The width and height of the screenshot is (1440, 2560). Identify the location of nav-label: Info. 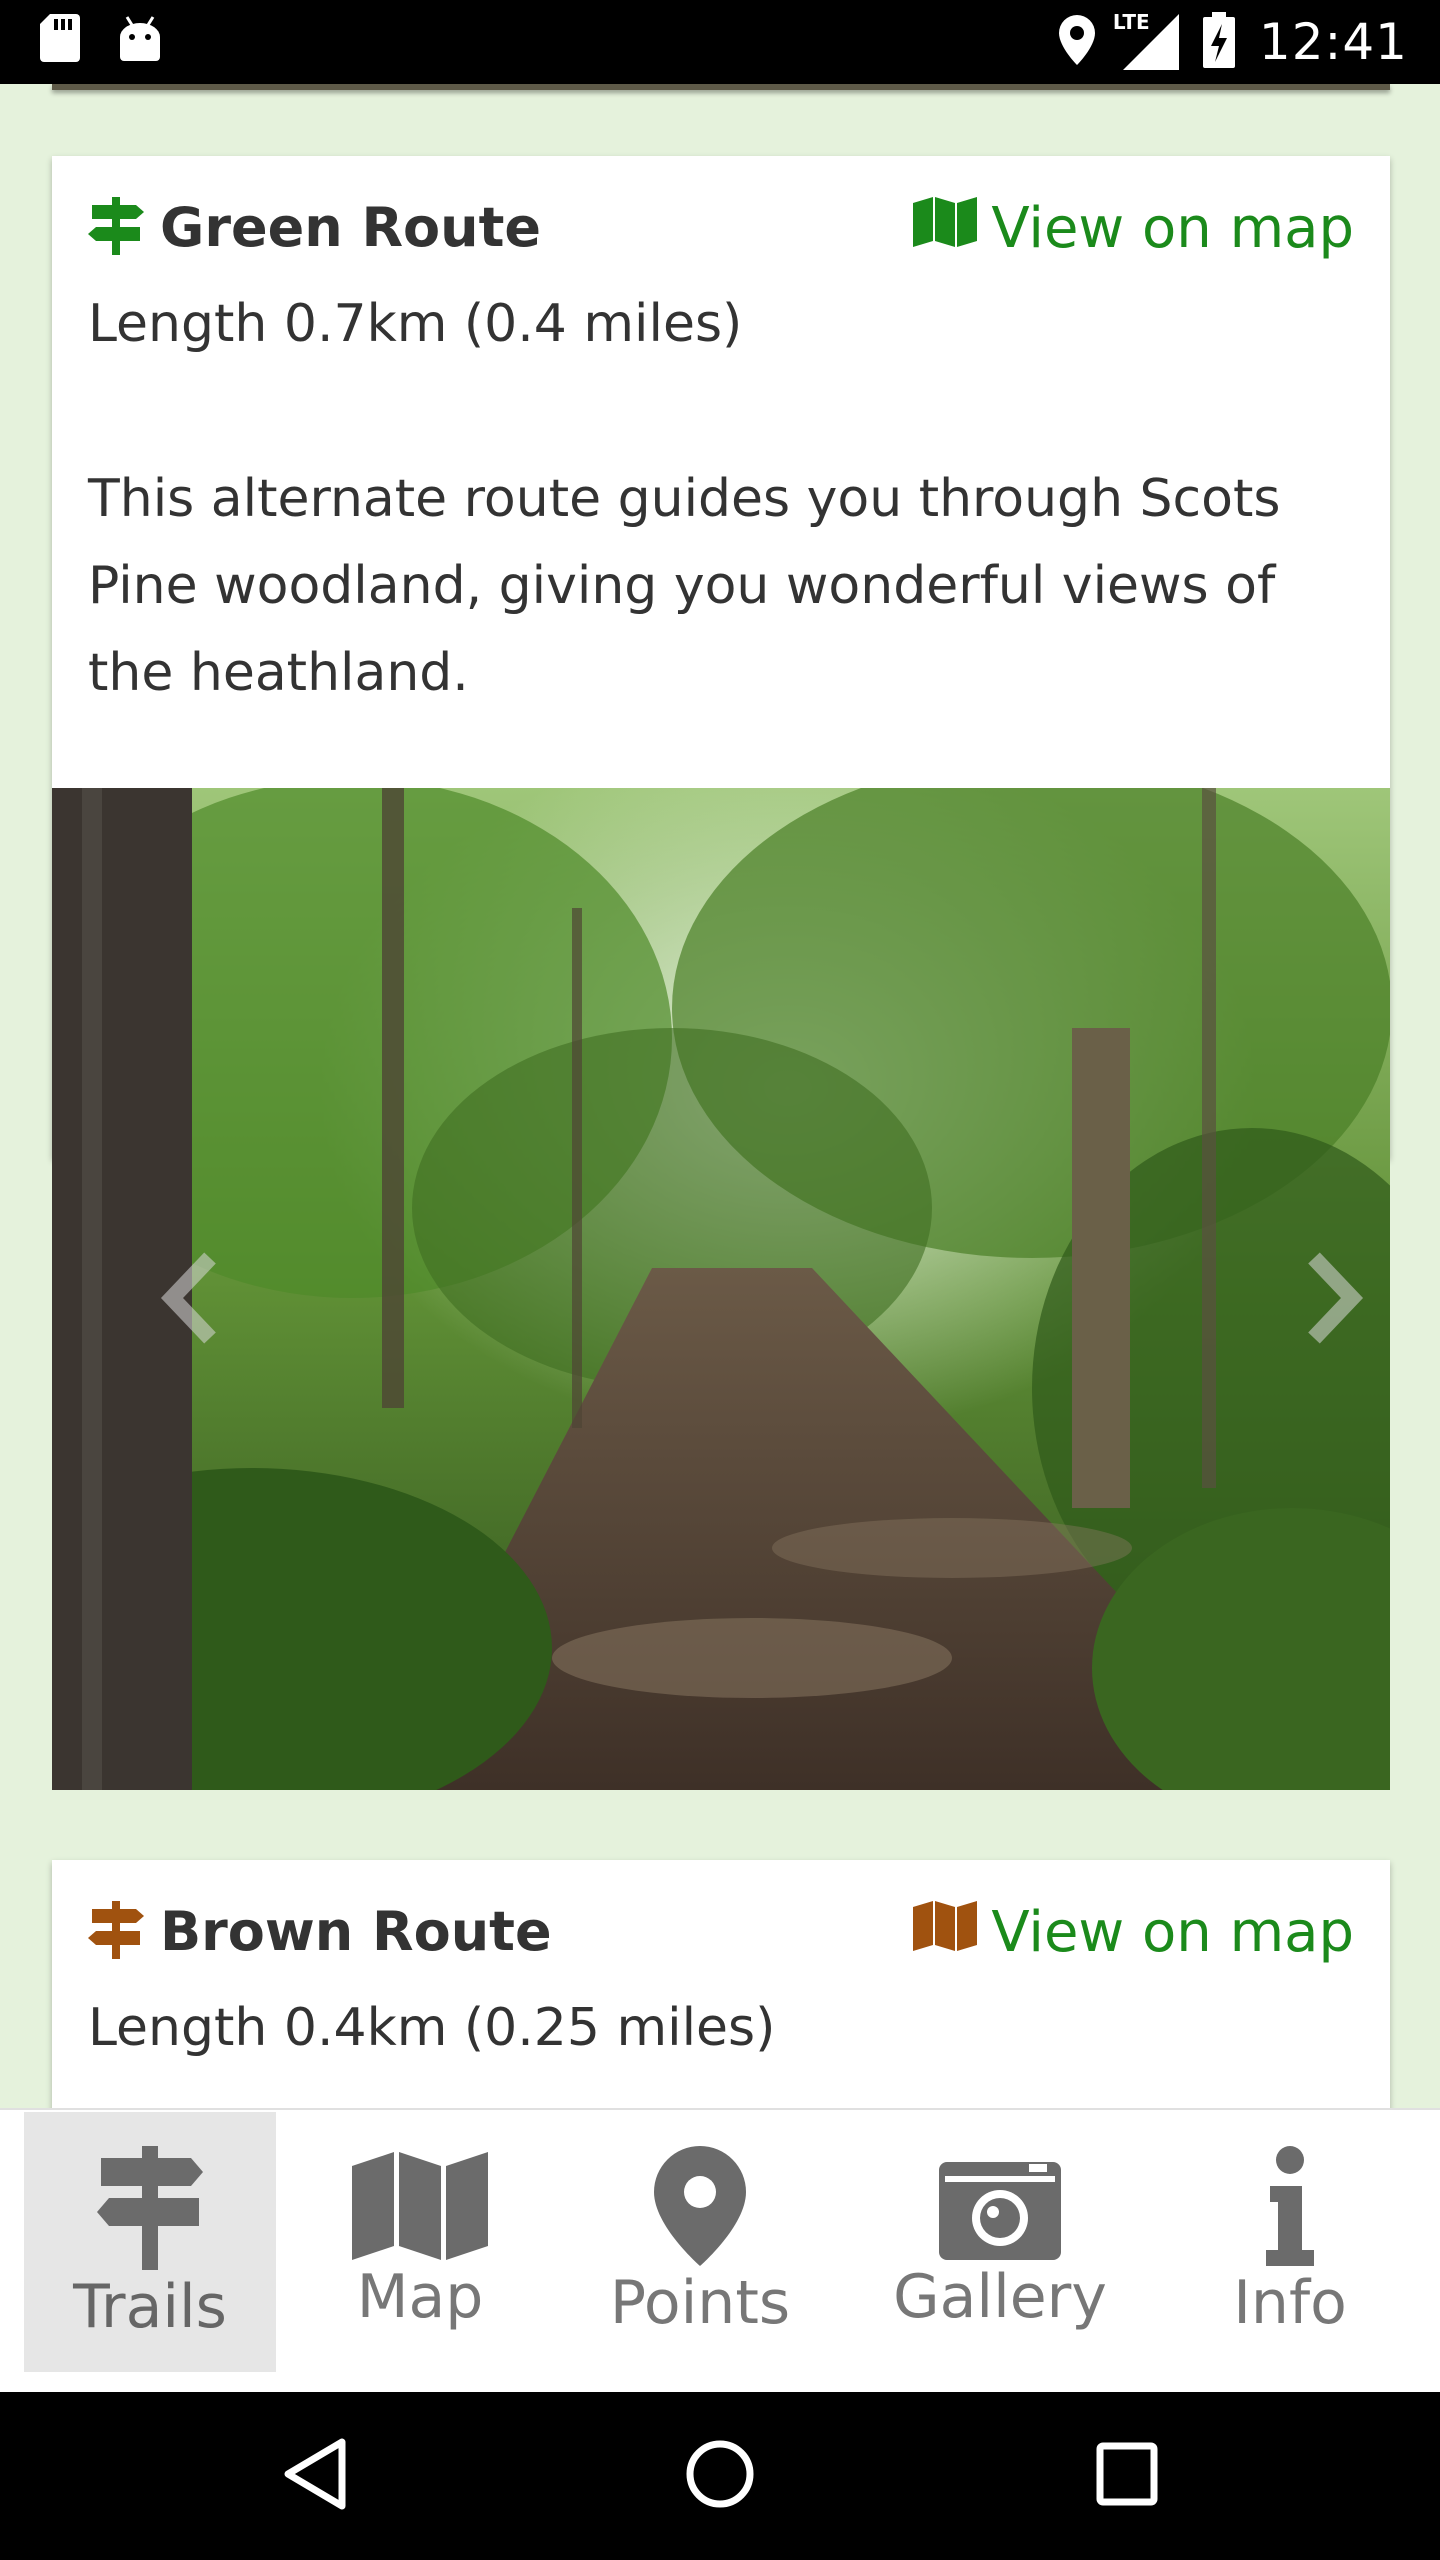
(1290, 2303).